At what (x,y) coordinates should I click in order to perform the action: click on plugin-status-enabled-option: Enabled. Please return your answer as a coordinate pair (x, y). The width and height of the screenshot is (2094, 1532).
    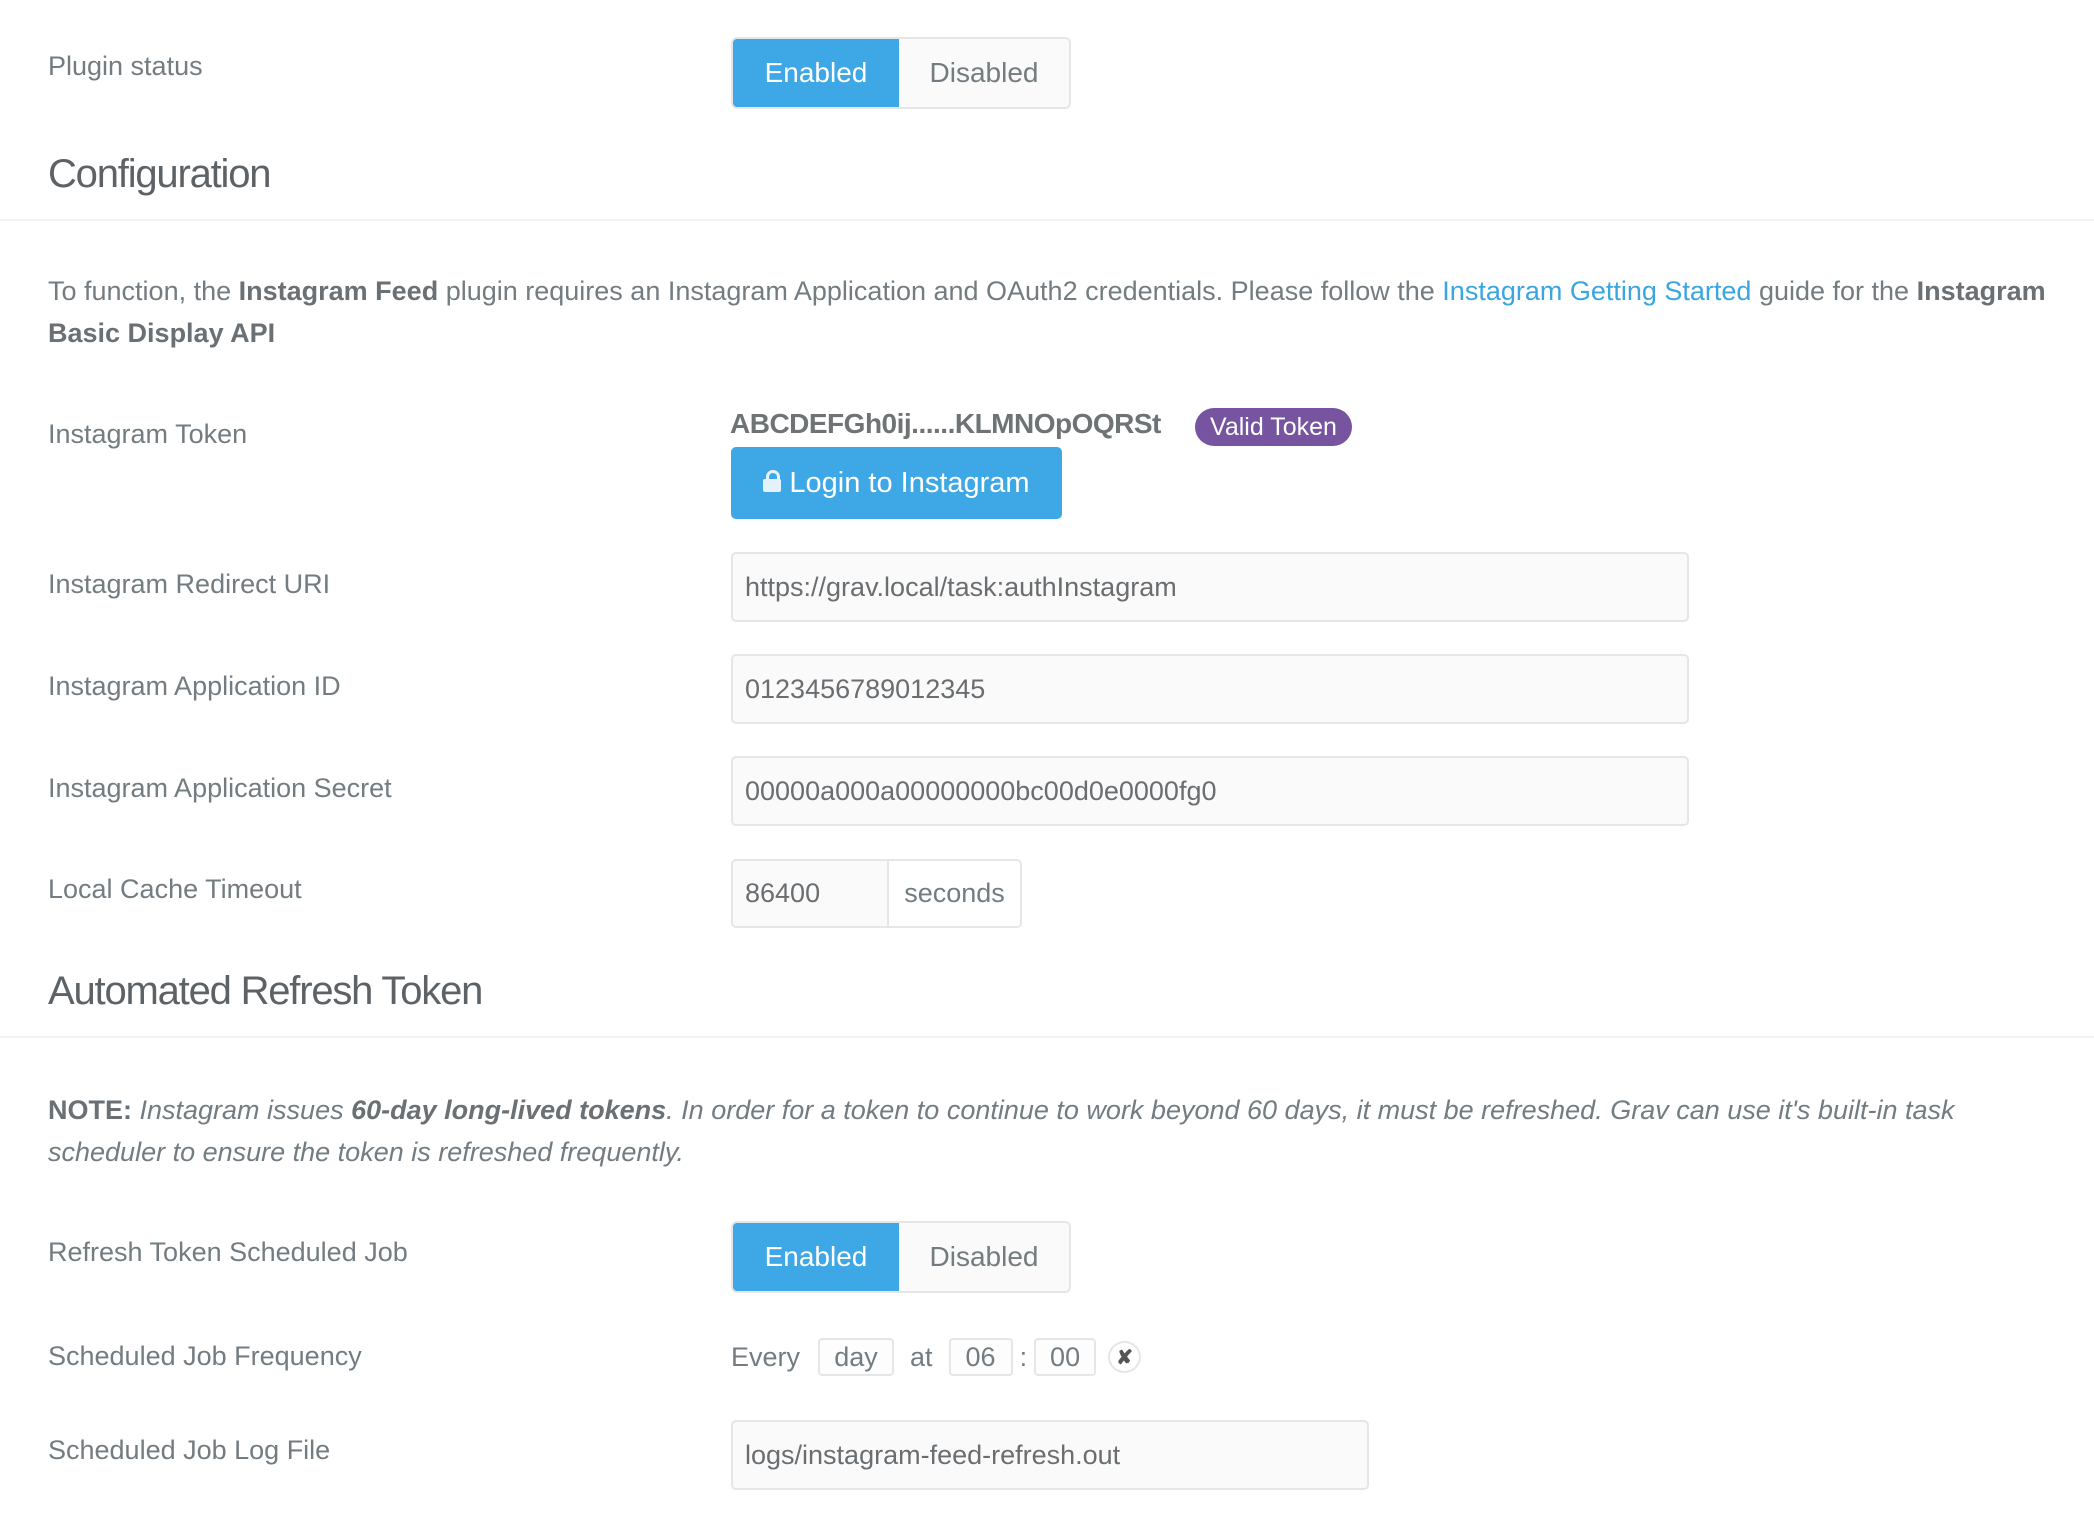
    Looking at the image, I should click on (816, 73).